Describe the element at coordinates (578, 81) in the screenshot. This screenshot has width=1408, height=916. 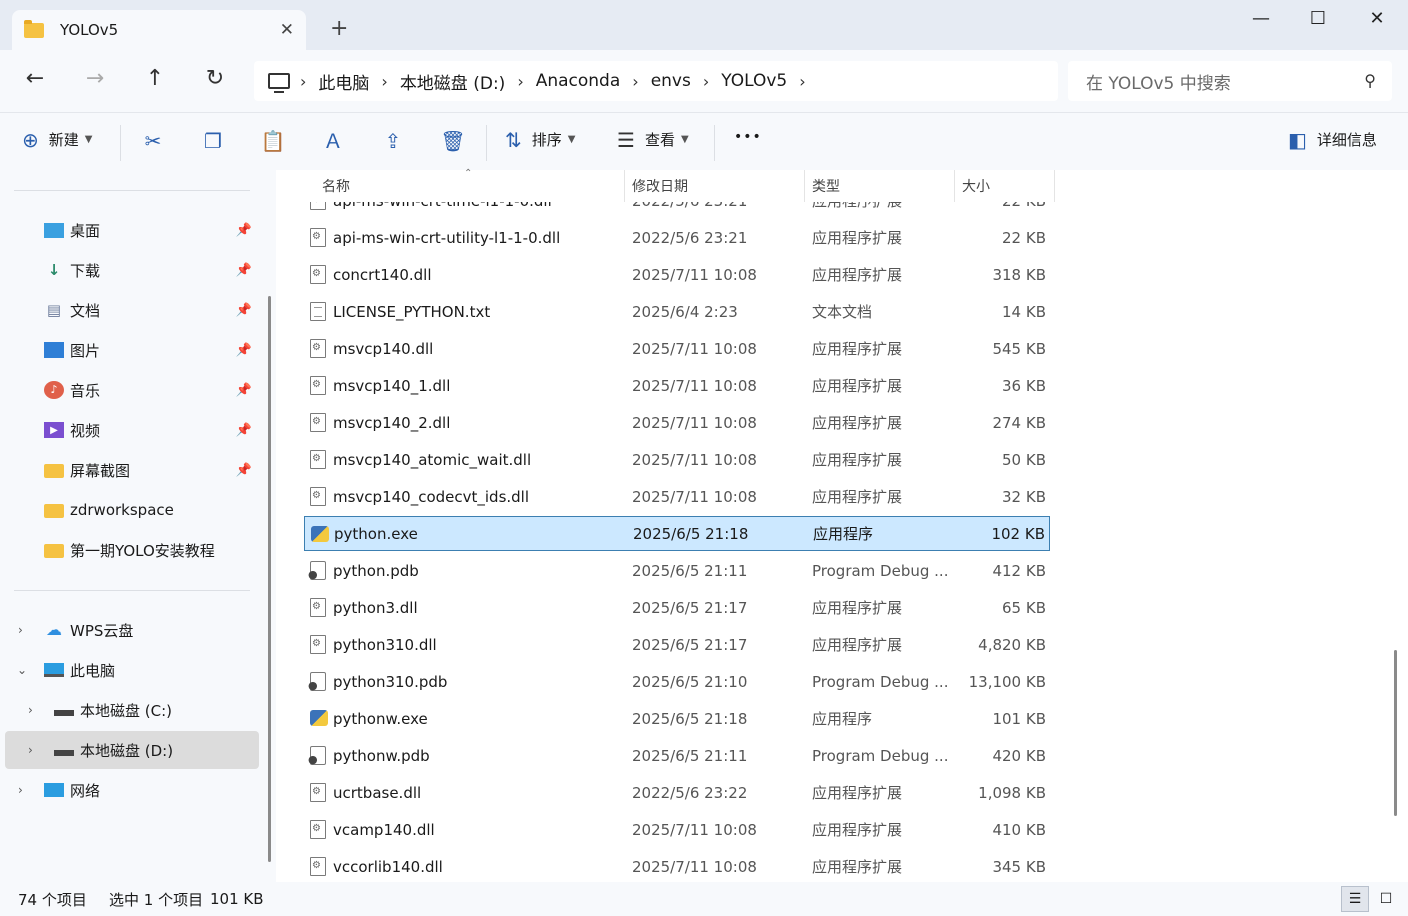
I see `breadcrumb-item: Anaconda` at that location.